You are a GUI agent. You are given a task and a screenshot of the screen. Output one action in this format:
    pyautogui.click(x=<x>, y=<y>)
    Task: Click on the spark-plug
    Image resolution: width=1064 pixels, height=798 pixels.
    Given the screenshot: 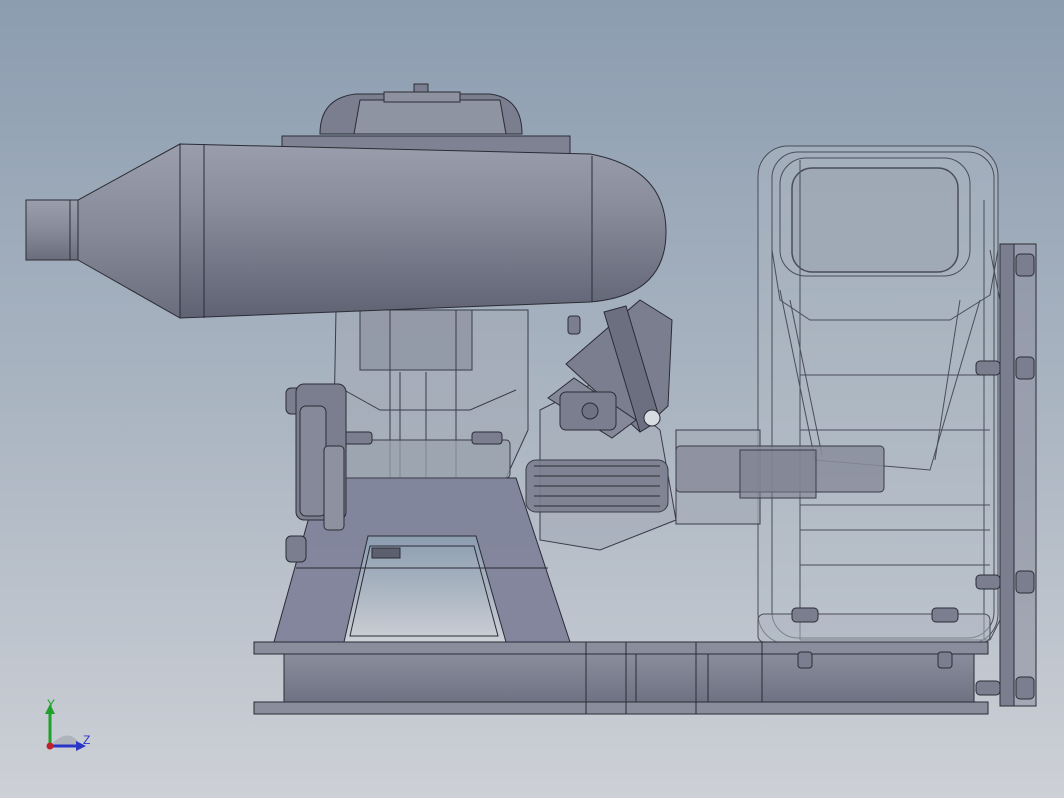 What is the action you would take?
    pyautogui.click(x=421, y=88)
    